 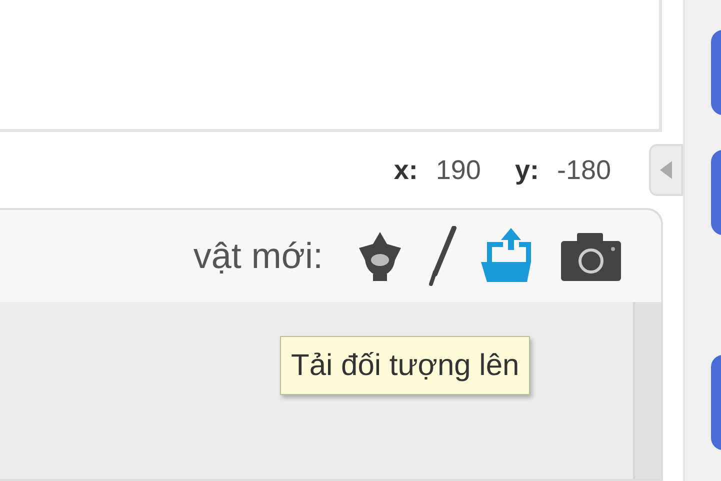 I want to click on cat-face-icon, so click(x=380, y=256).